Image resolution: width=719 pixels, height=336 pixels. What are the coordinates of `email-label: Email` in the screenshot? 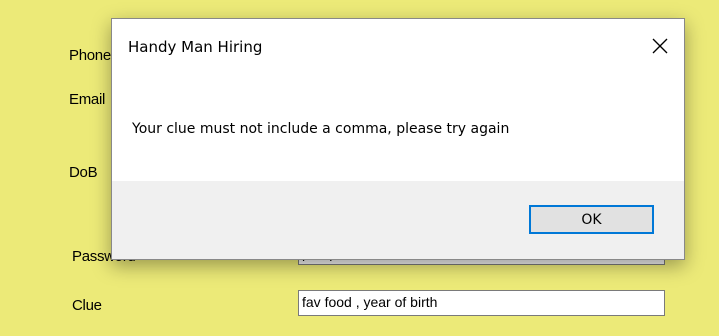 It's located at (87, 99).